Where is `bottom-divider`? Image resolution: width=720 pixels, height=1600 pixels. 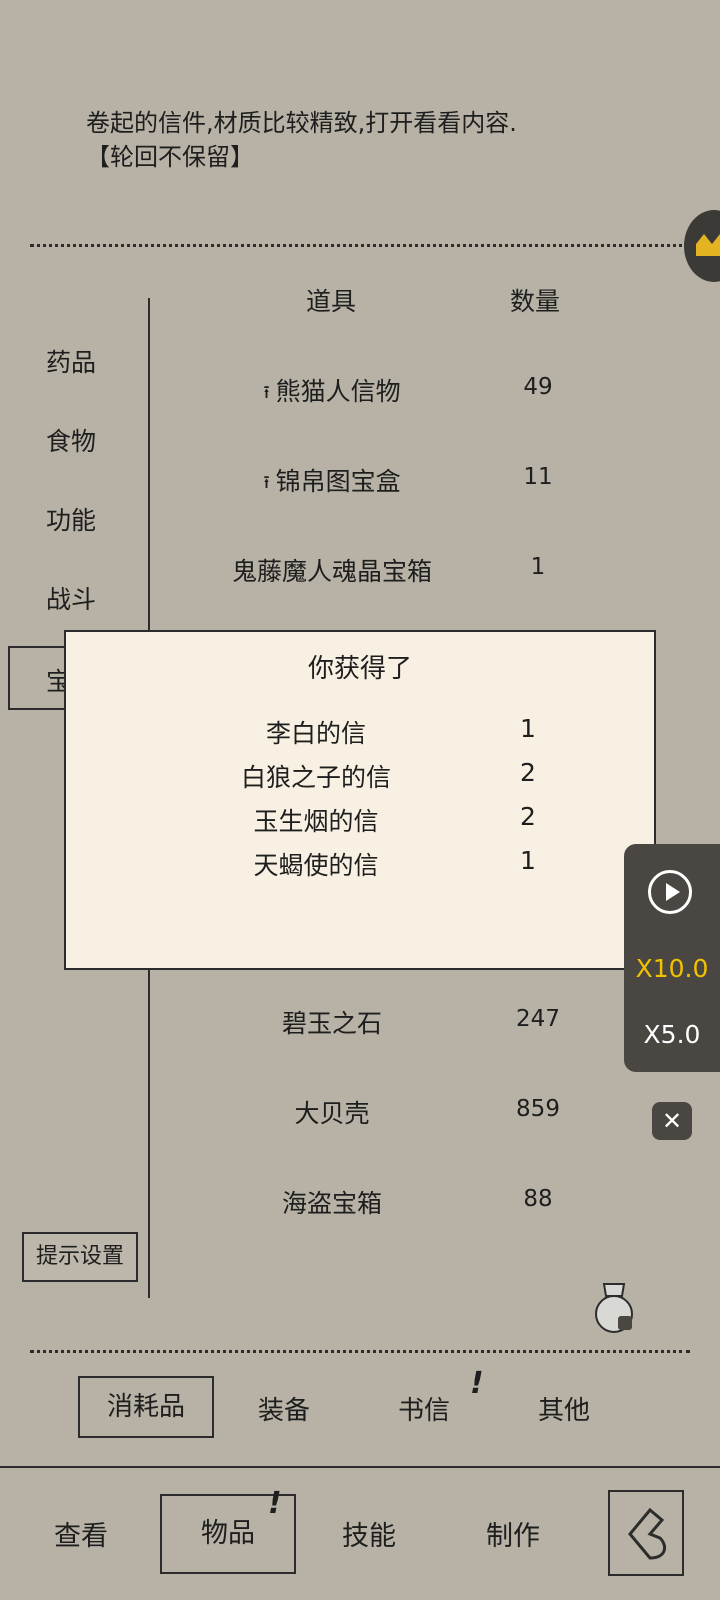
bottom-divider is located at coordinates (360, 1351).